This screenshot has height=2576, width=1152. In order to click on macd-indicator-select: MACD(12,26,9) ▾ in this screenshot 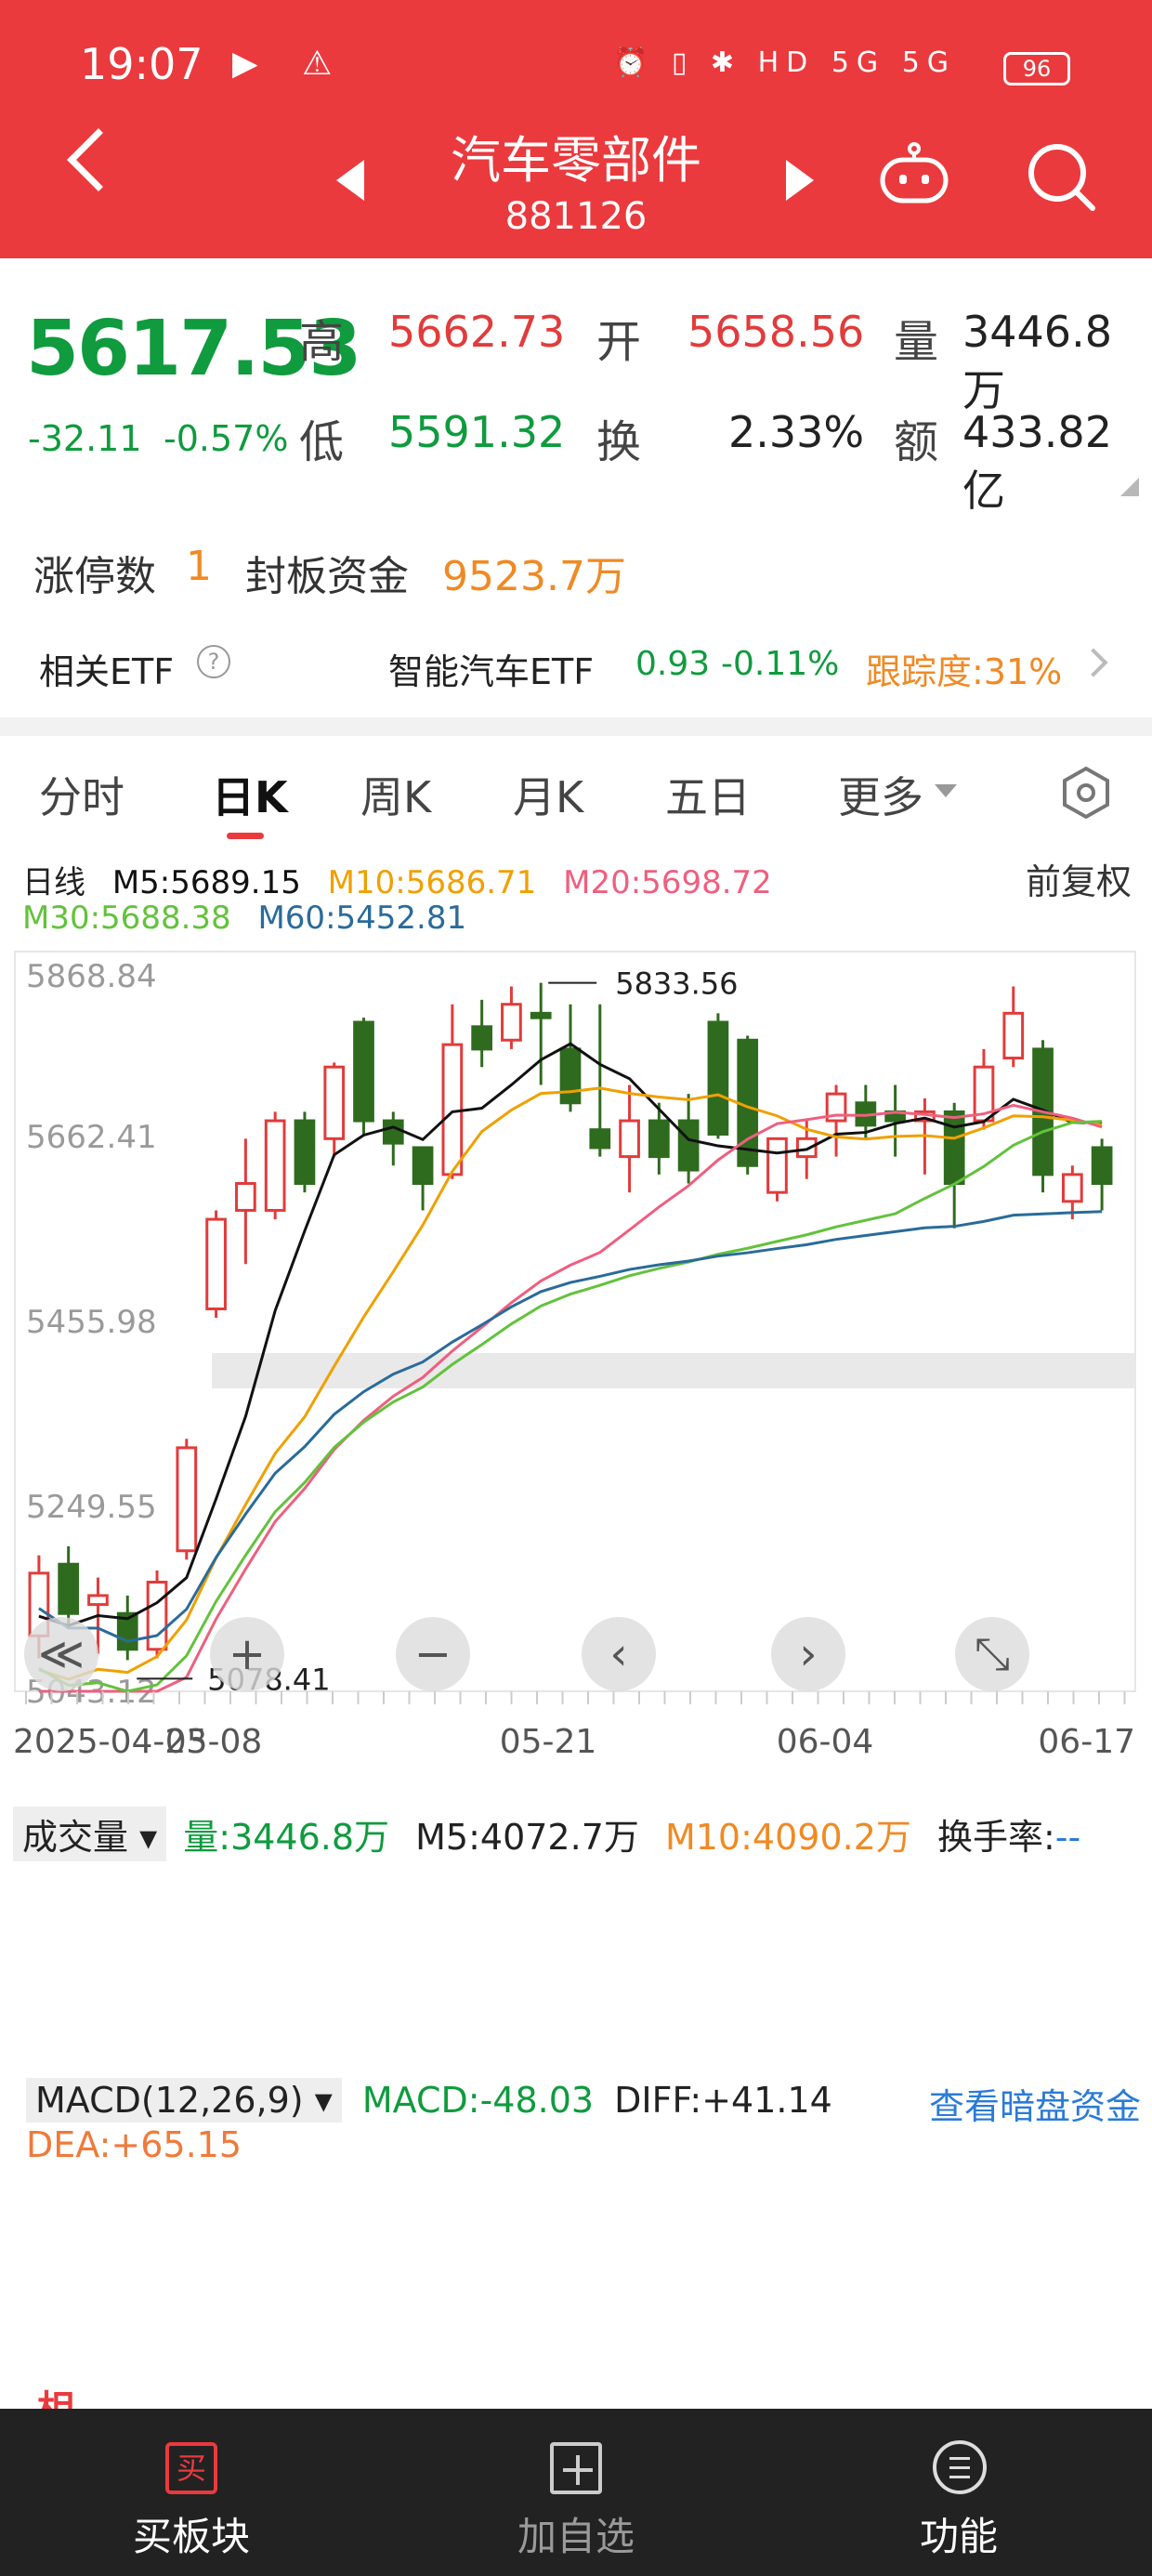, I will do `click(184, 2100)`.